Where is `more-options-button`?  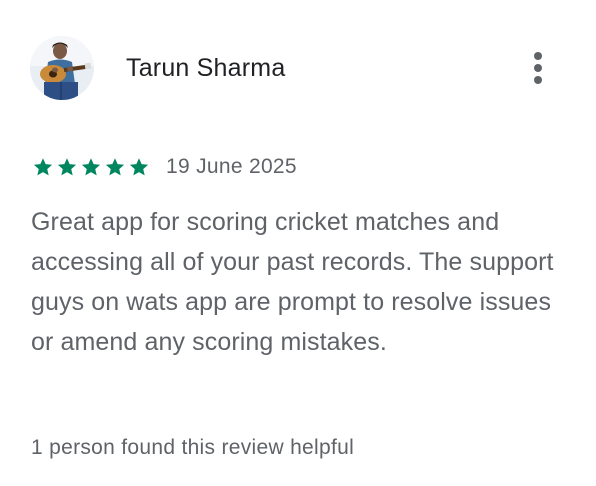
more-options-button is located at coordinates (538, 68).